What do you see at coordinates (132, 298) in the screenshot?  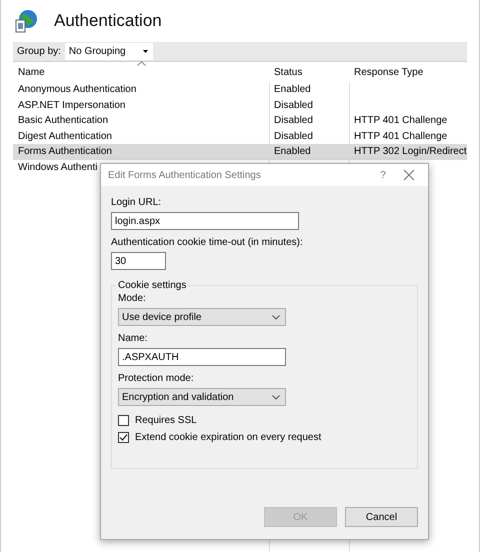 I see `field-label: Mode:` at bounding box center [132, 298].